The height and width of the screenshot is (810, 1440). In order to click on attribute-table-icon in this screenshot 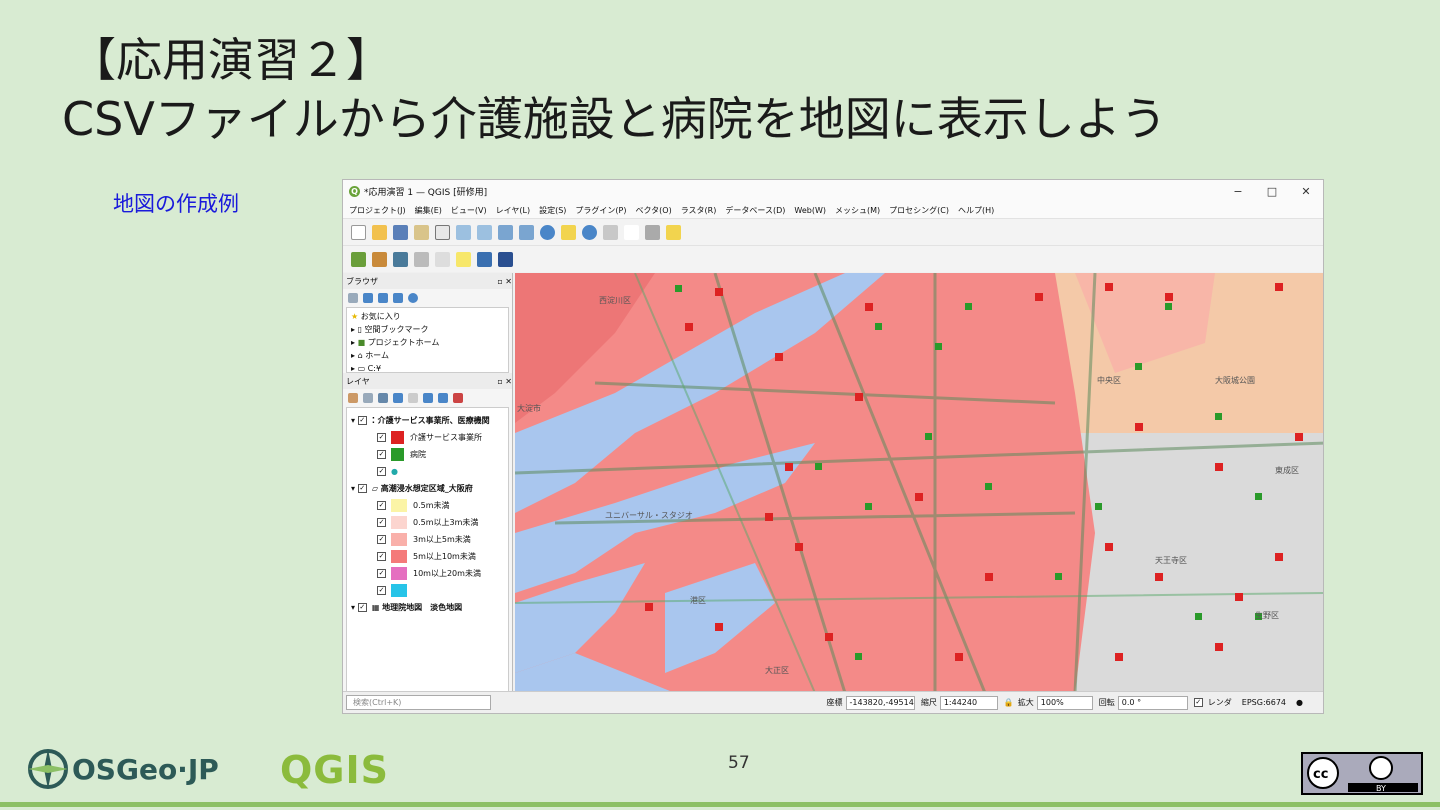, I will do `click(610, 232)`.